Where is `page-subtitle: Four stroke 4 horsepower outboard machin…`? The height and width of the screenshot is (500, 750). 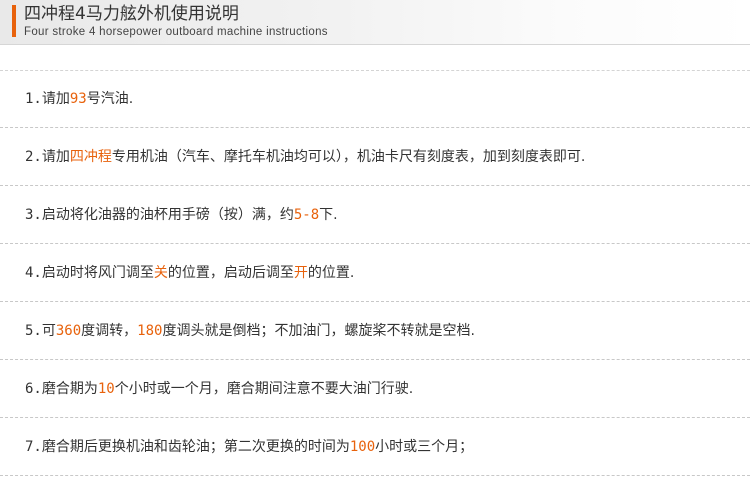
page-subtitle: Four stroke 4 horsepower outboard machin… is located at coordinates (176, 32).